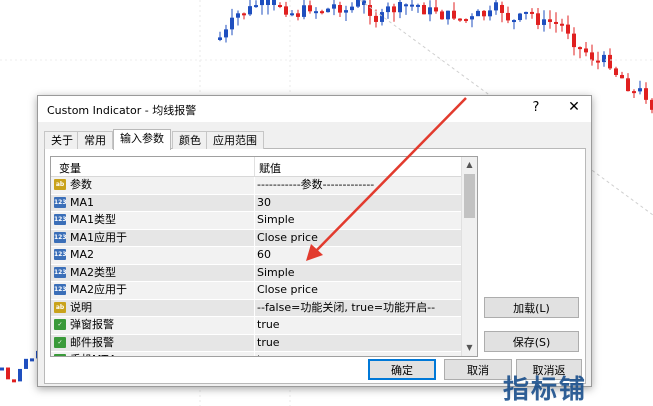  Describe the element at coordinates (256, 326) in the screenshot. I see `table-row: ✓ 弹窗报警 true` at that location.